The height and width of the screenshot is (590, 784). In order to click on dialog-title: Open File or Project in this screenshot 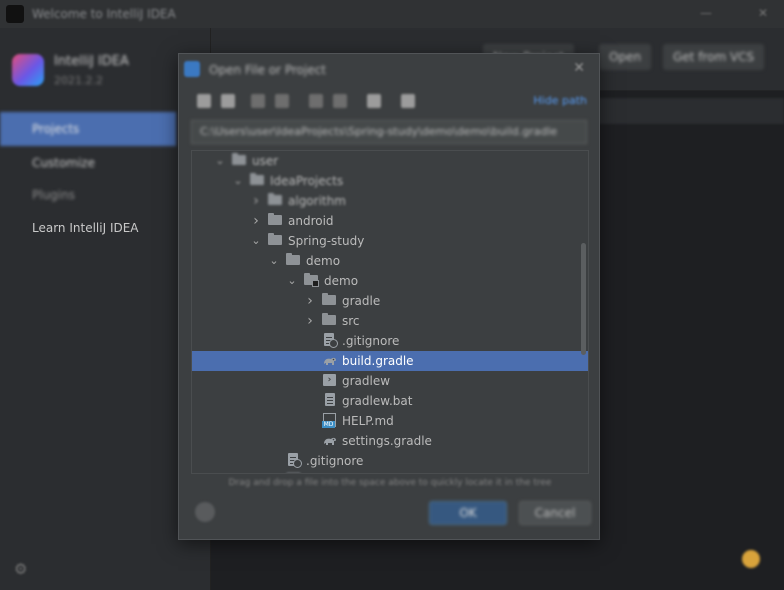, I will do `click(267, 70)`.